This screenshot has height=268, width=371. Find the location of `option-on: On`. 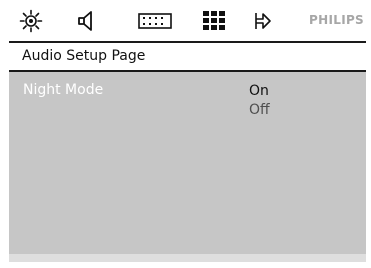

option-on: On is located at coordinates (259, 91).